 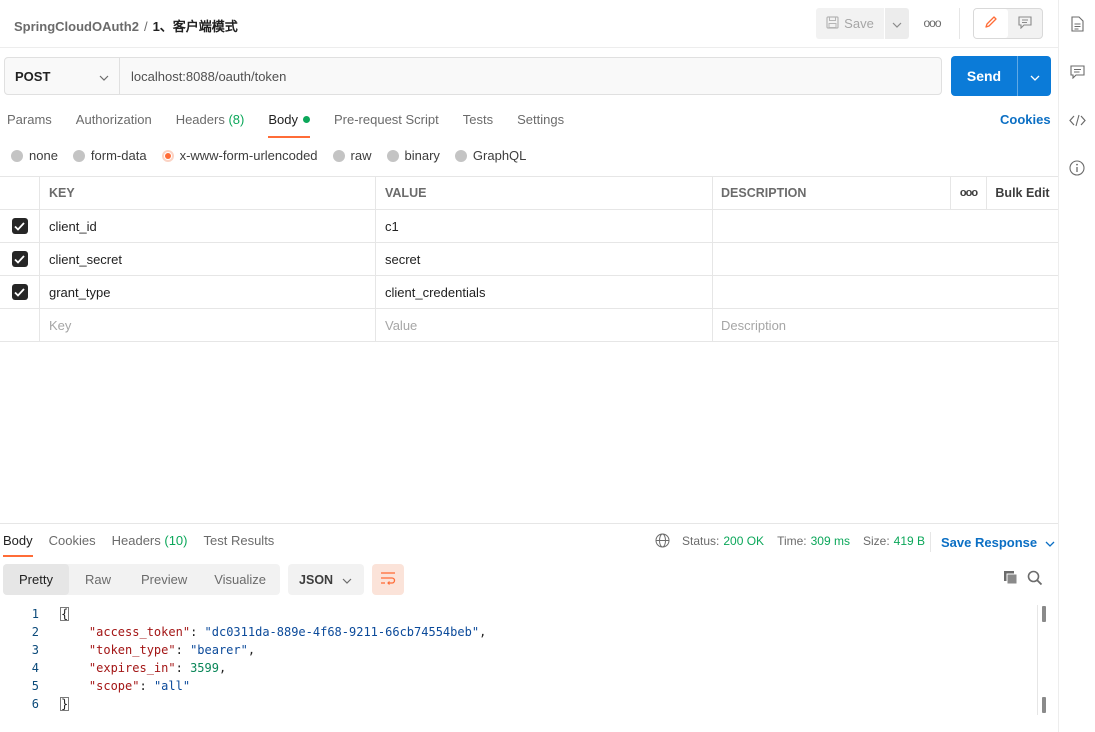 What do you see at coordinates (662, 540) in the screenshot?
I see `globe-icon` at bounding box center [662, 540].